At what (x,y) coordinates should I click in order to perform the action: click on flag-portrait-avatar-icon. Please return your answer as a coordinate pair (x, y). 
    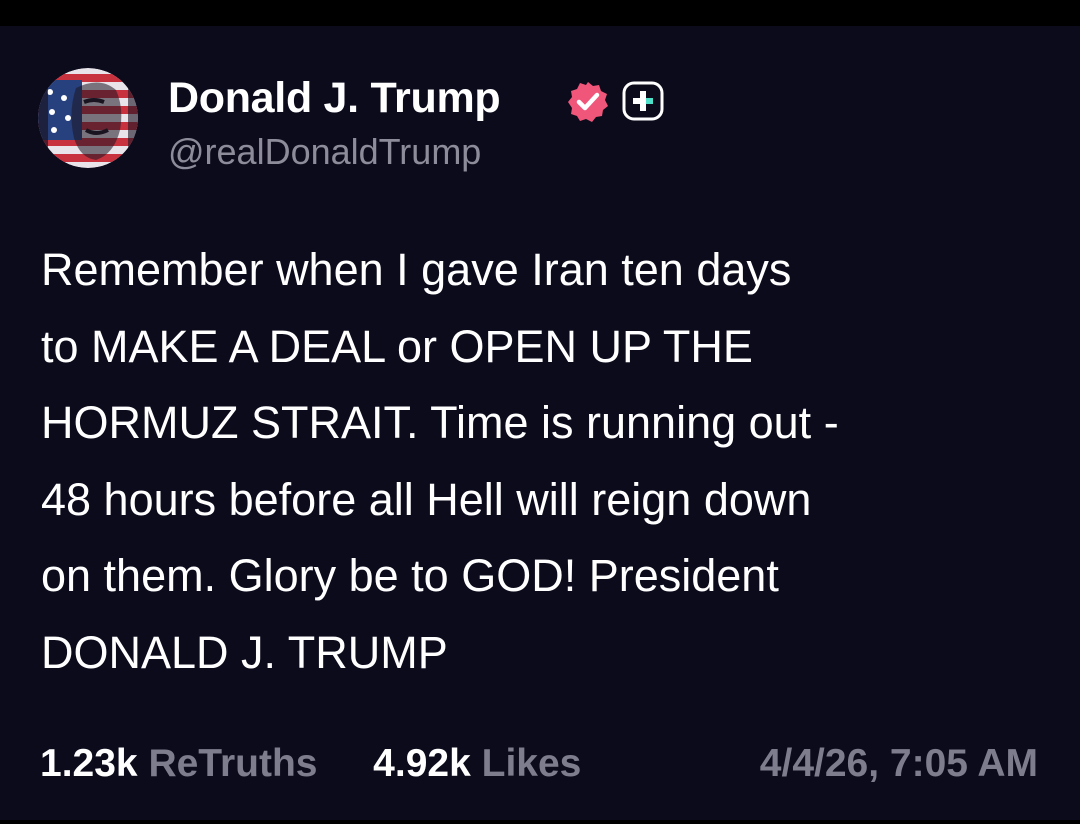
    Looking at the image, I should click on (88, 118).